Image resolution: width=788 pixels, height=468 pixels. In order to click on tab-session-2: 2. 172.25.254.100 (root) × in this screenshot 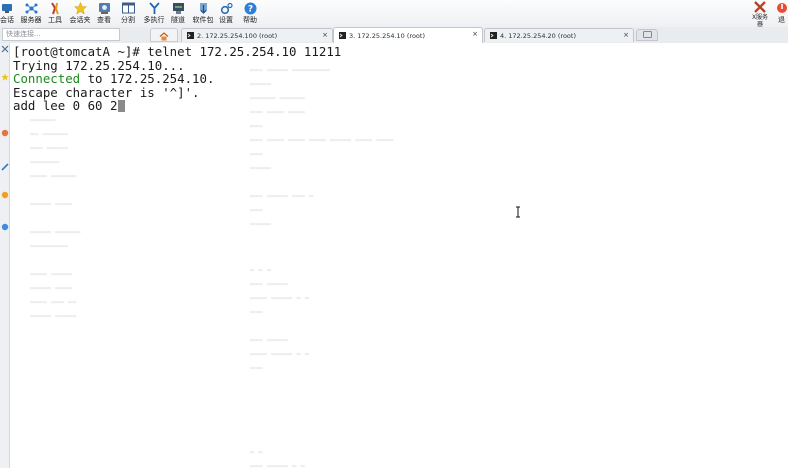, I will do `click(257, 35)`.